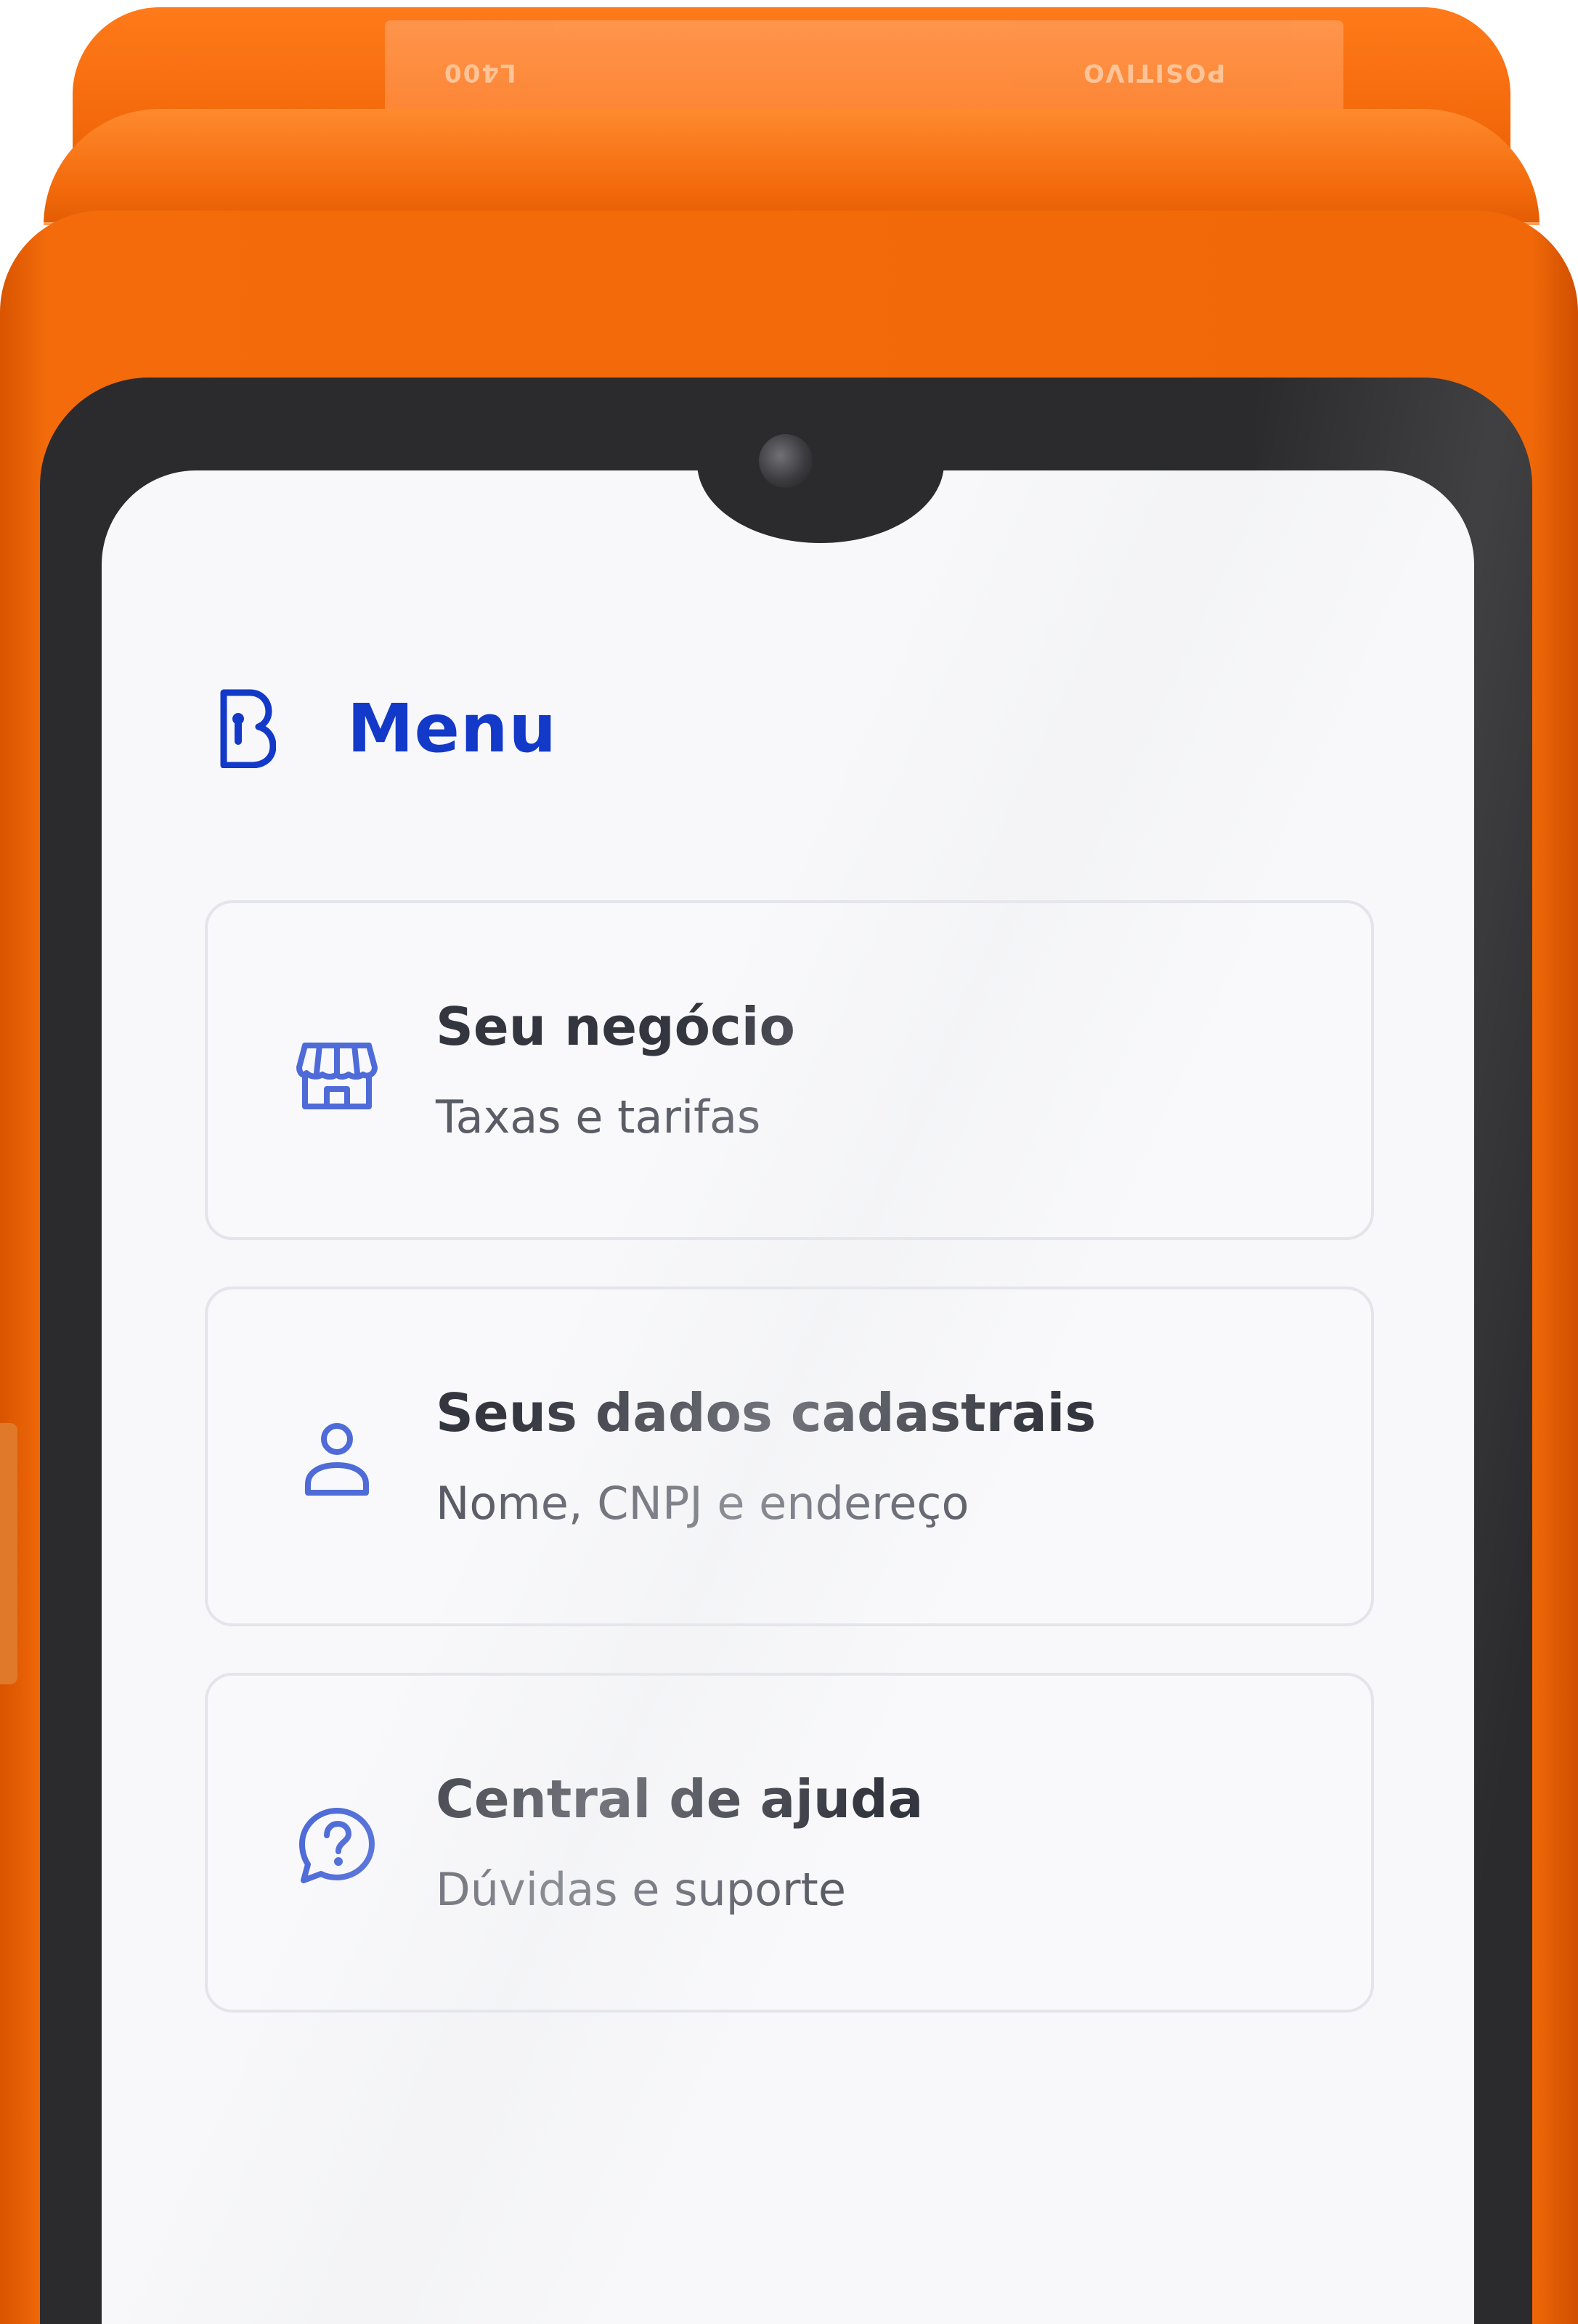  What do you see at coordinates (792, 167) in the screenshot?
I see `device-shell-ridge` at bounding box center [792, 167].